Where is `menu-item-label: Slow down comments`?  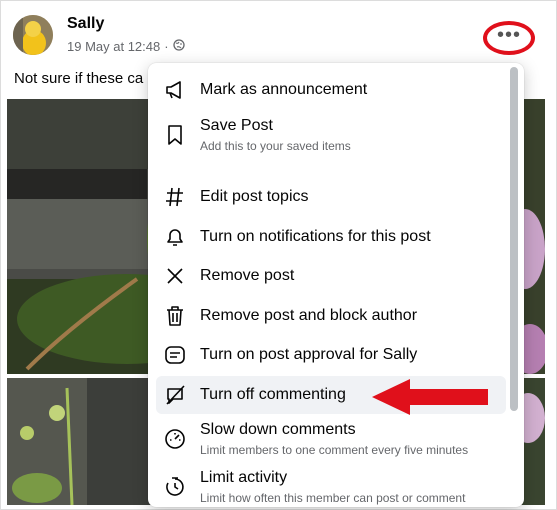
menu-item-label: Slow down comments is located at coordinates (278, 429).